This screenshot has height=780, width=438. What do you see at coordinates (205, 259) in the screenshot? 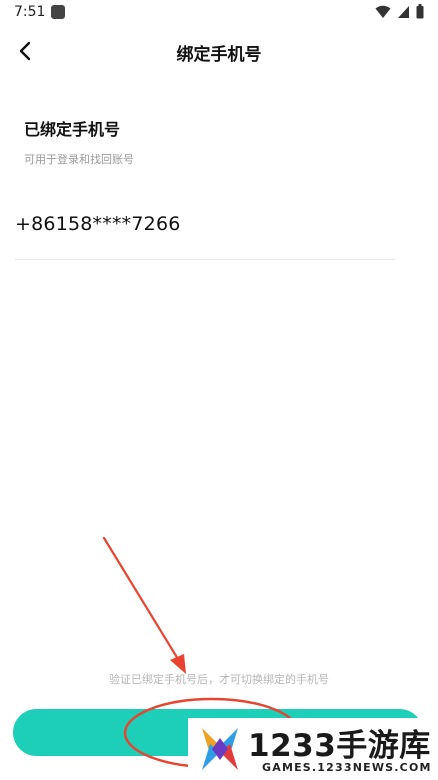
I see `divider` at bounding box center [205, 259].